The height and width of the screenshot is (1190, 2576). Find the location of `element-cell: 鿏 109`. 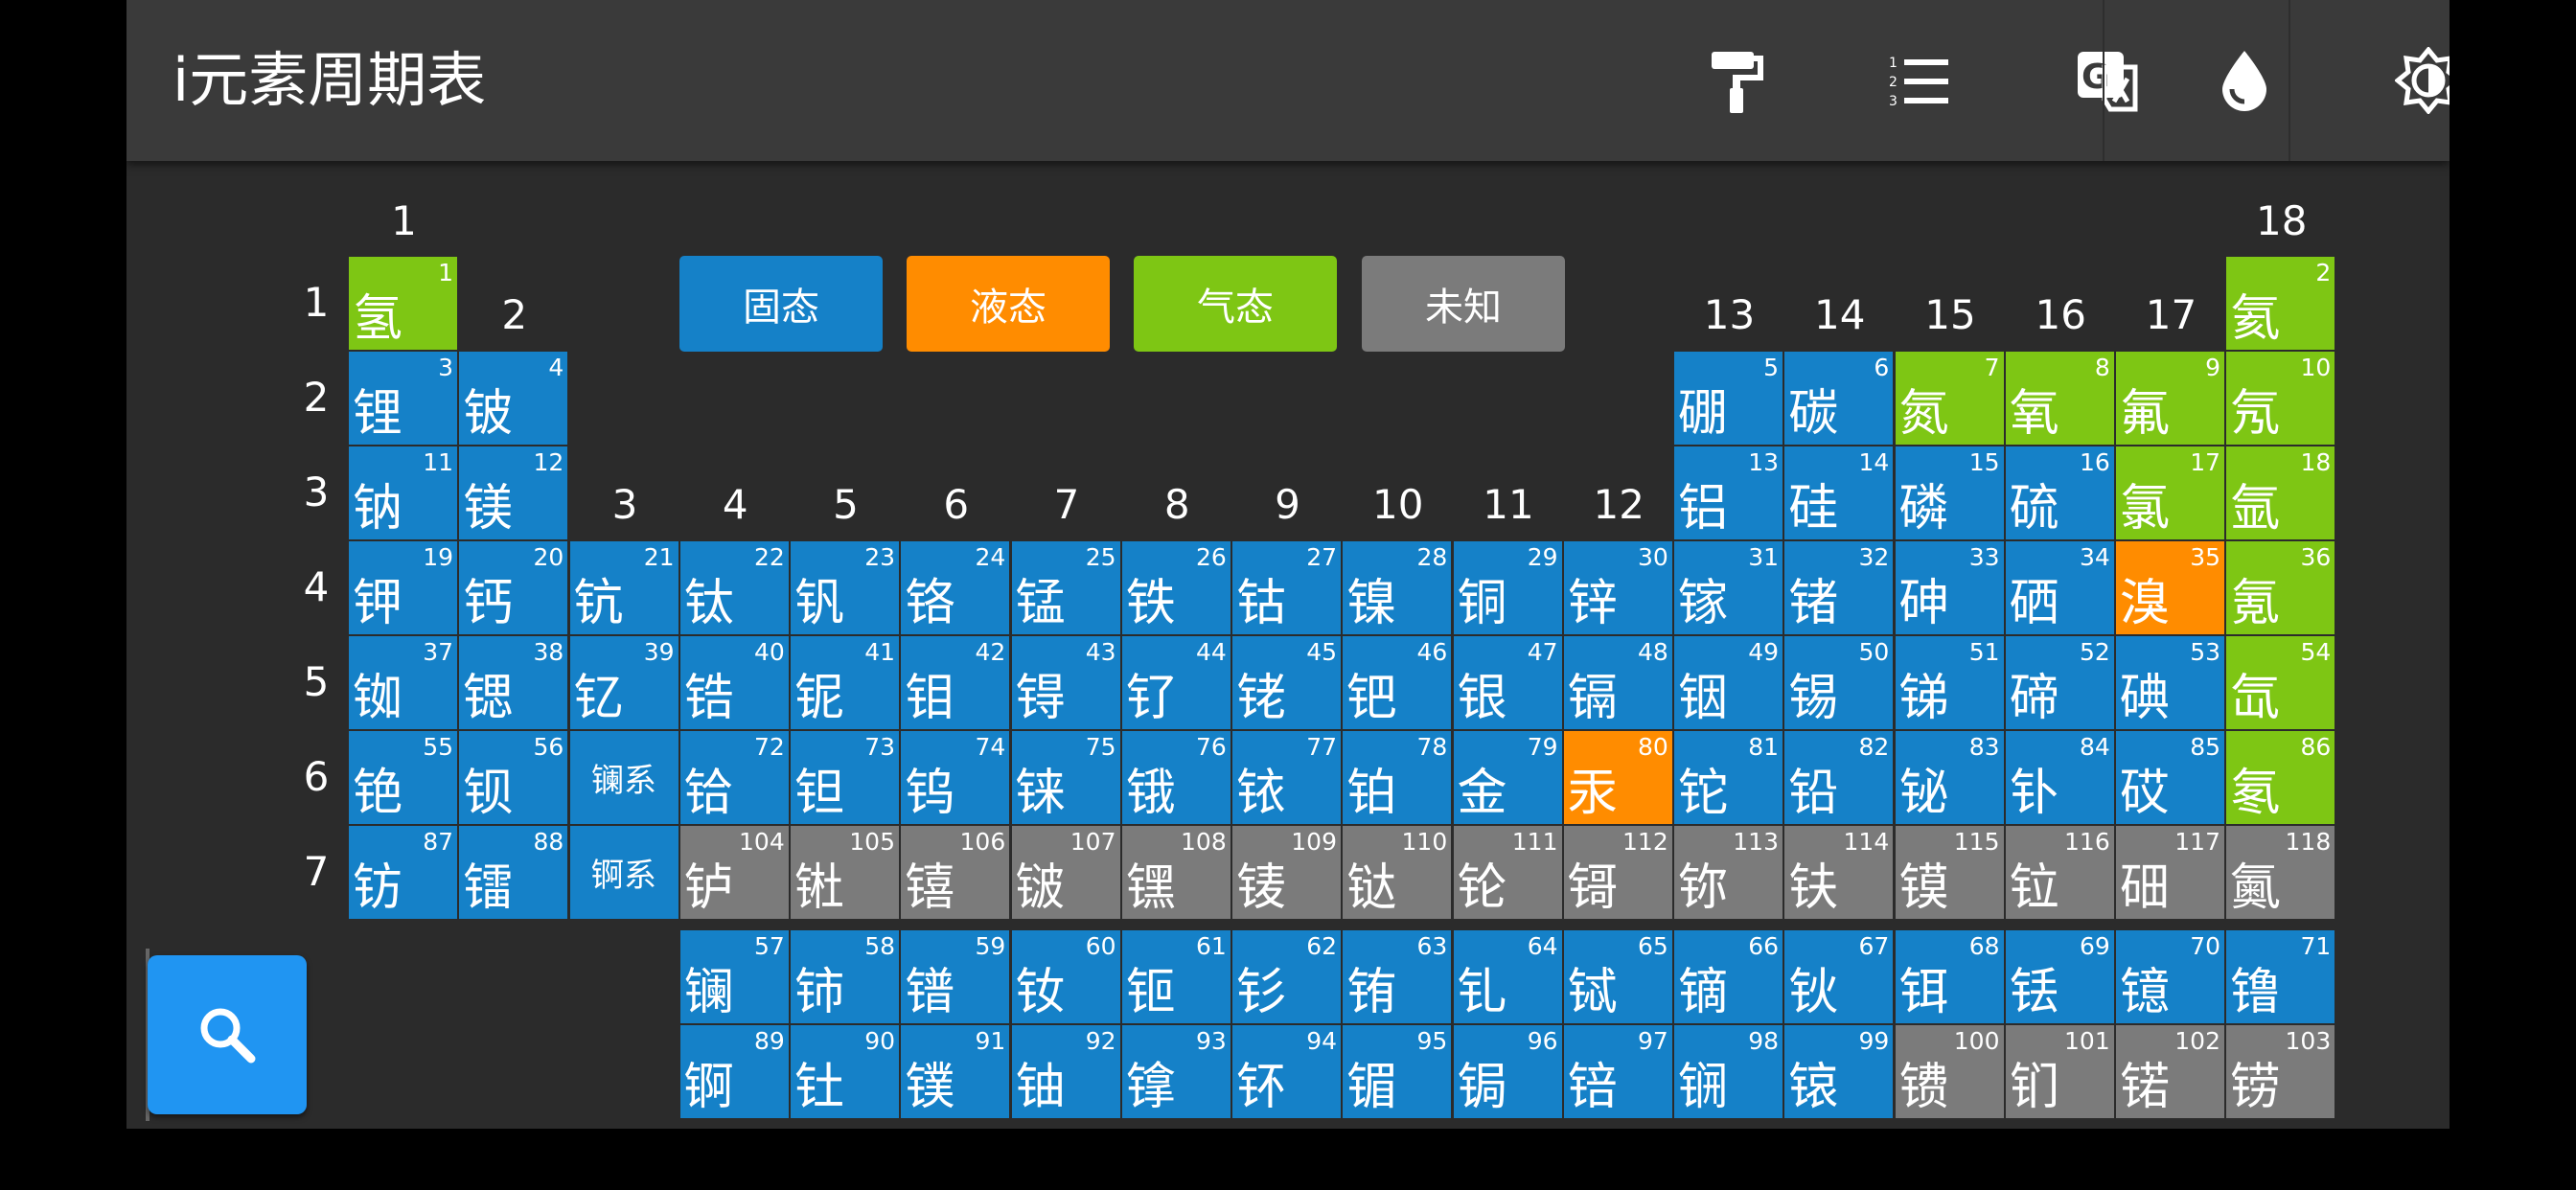

element-cell: 鿏 109 is located at coordinates (1286, 873).